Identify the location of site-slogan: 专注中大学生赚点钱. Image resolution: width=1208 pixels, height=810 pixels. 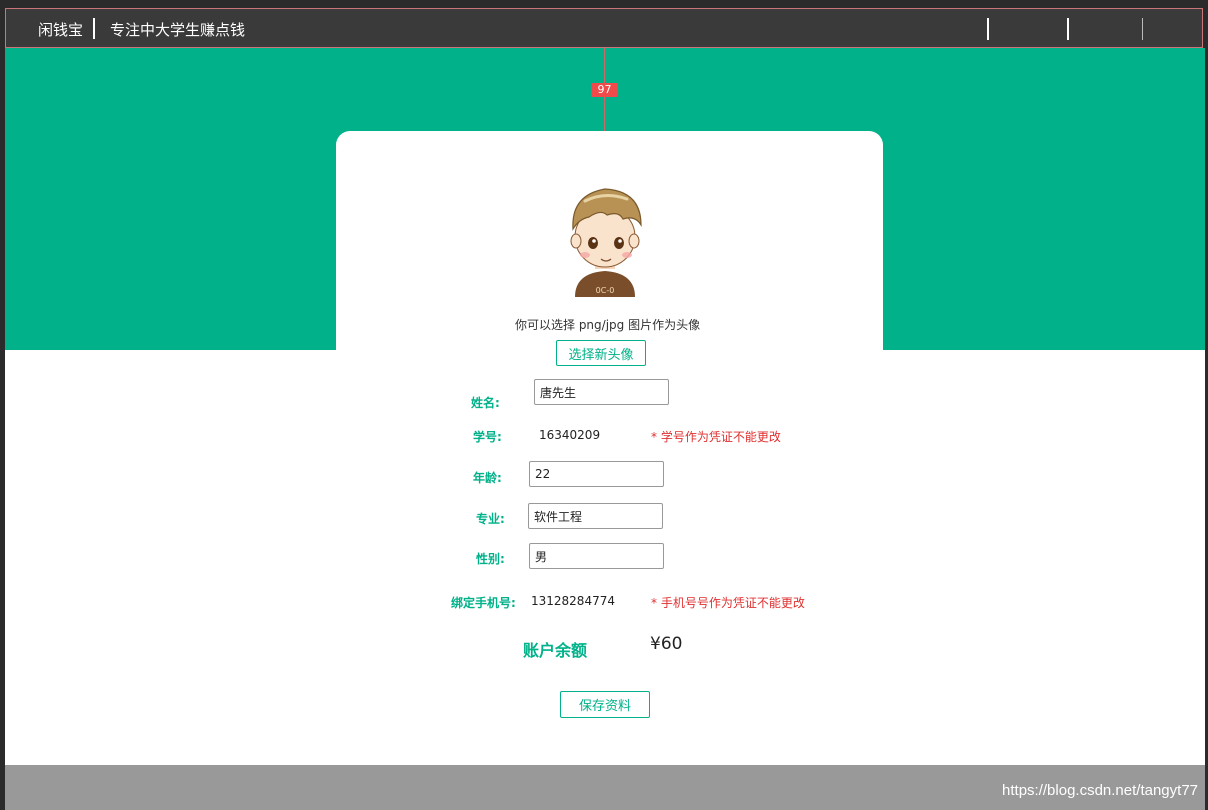
(178, 30).